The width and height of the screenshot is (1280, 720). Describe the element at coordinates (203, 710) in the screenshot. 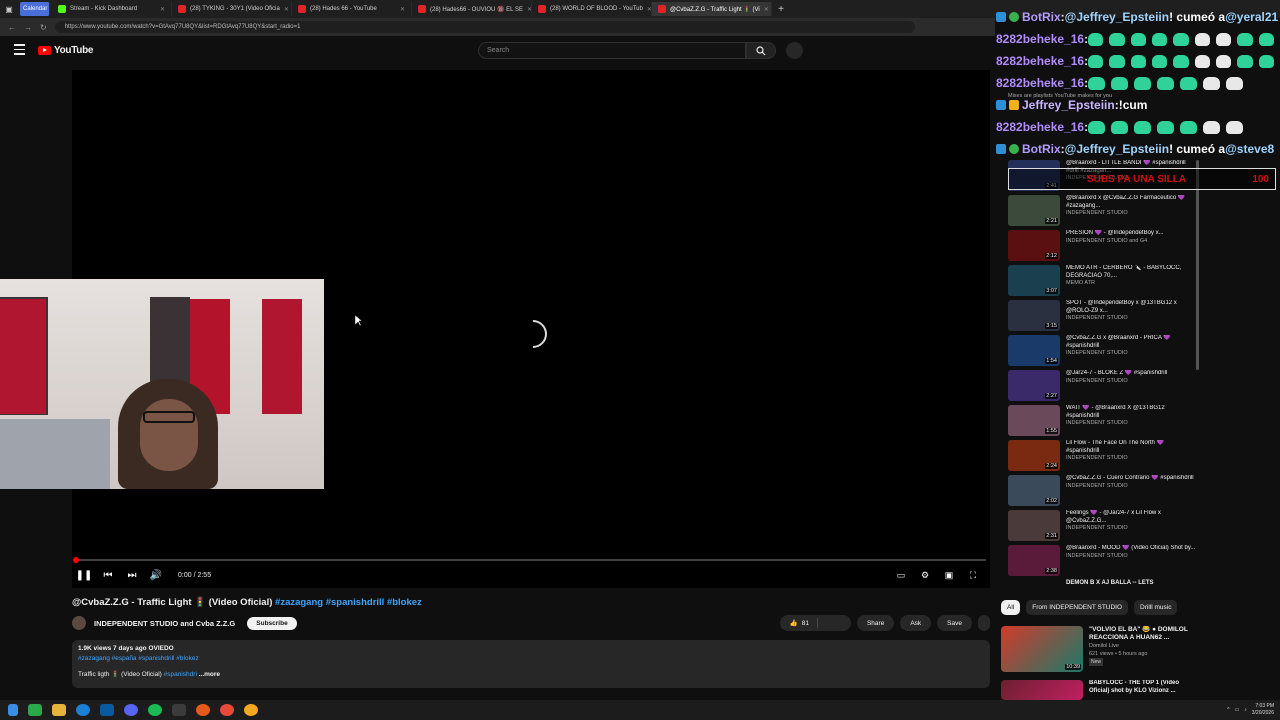

I see `firefox-icon` at that location.